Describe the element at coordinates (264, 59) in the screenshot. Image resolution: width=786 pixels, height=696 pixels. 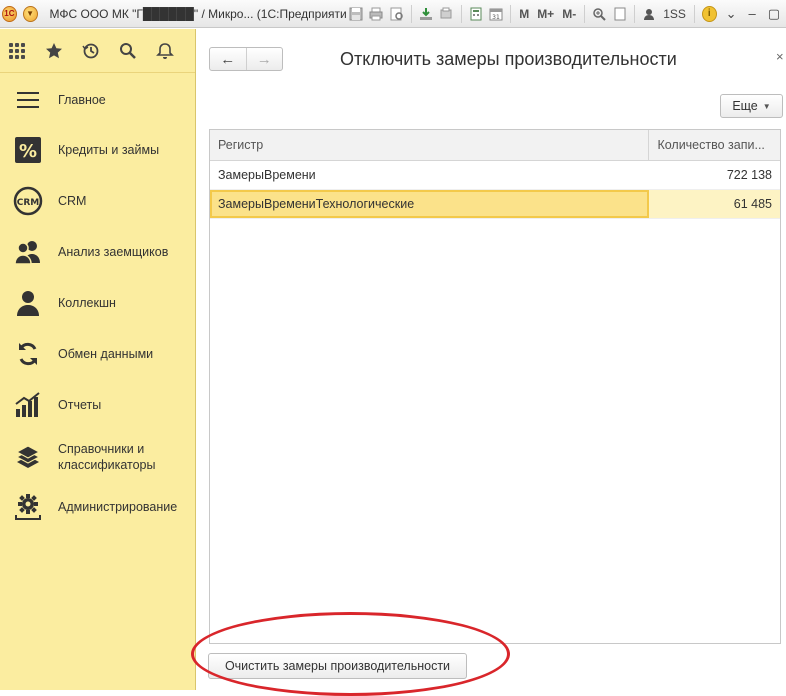
I see `forward-button: →` at that location.